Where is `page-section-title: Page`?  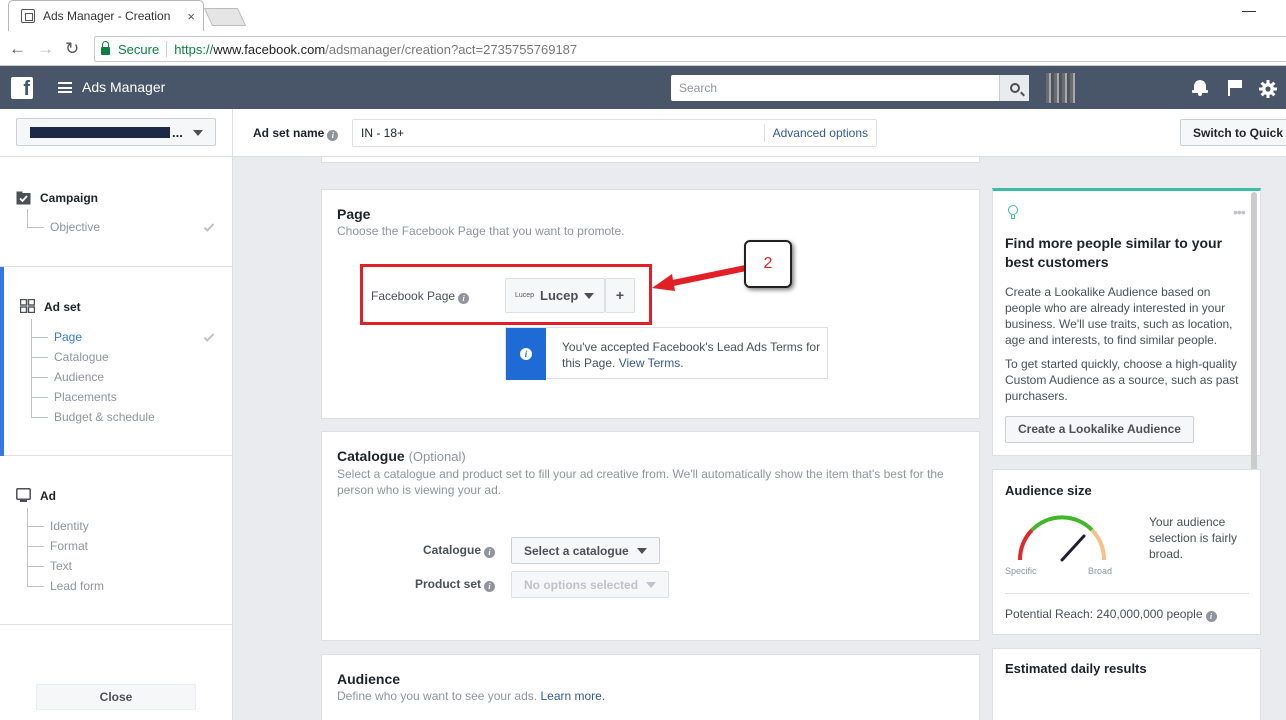 page-section-title: Page is located at coordinates (354, 214).